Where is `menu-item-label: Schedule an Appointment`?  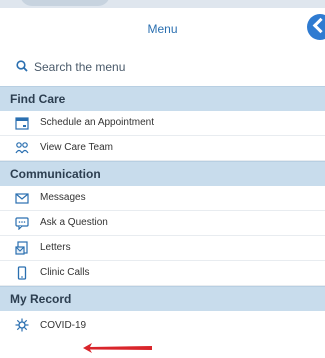
menu-item-label: Schedule an Appointment is located at coordinates (97, 122).